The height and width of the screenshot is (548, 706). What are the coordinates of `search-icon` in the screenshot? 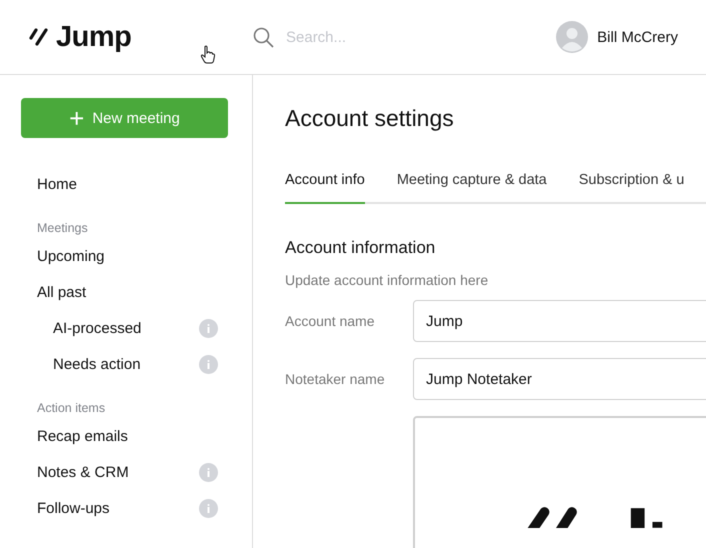 It's located at (263, 37).